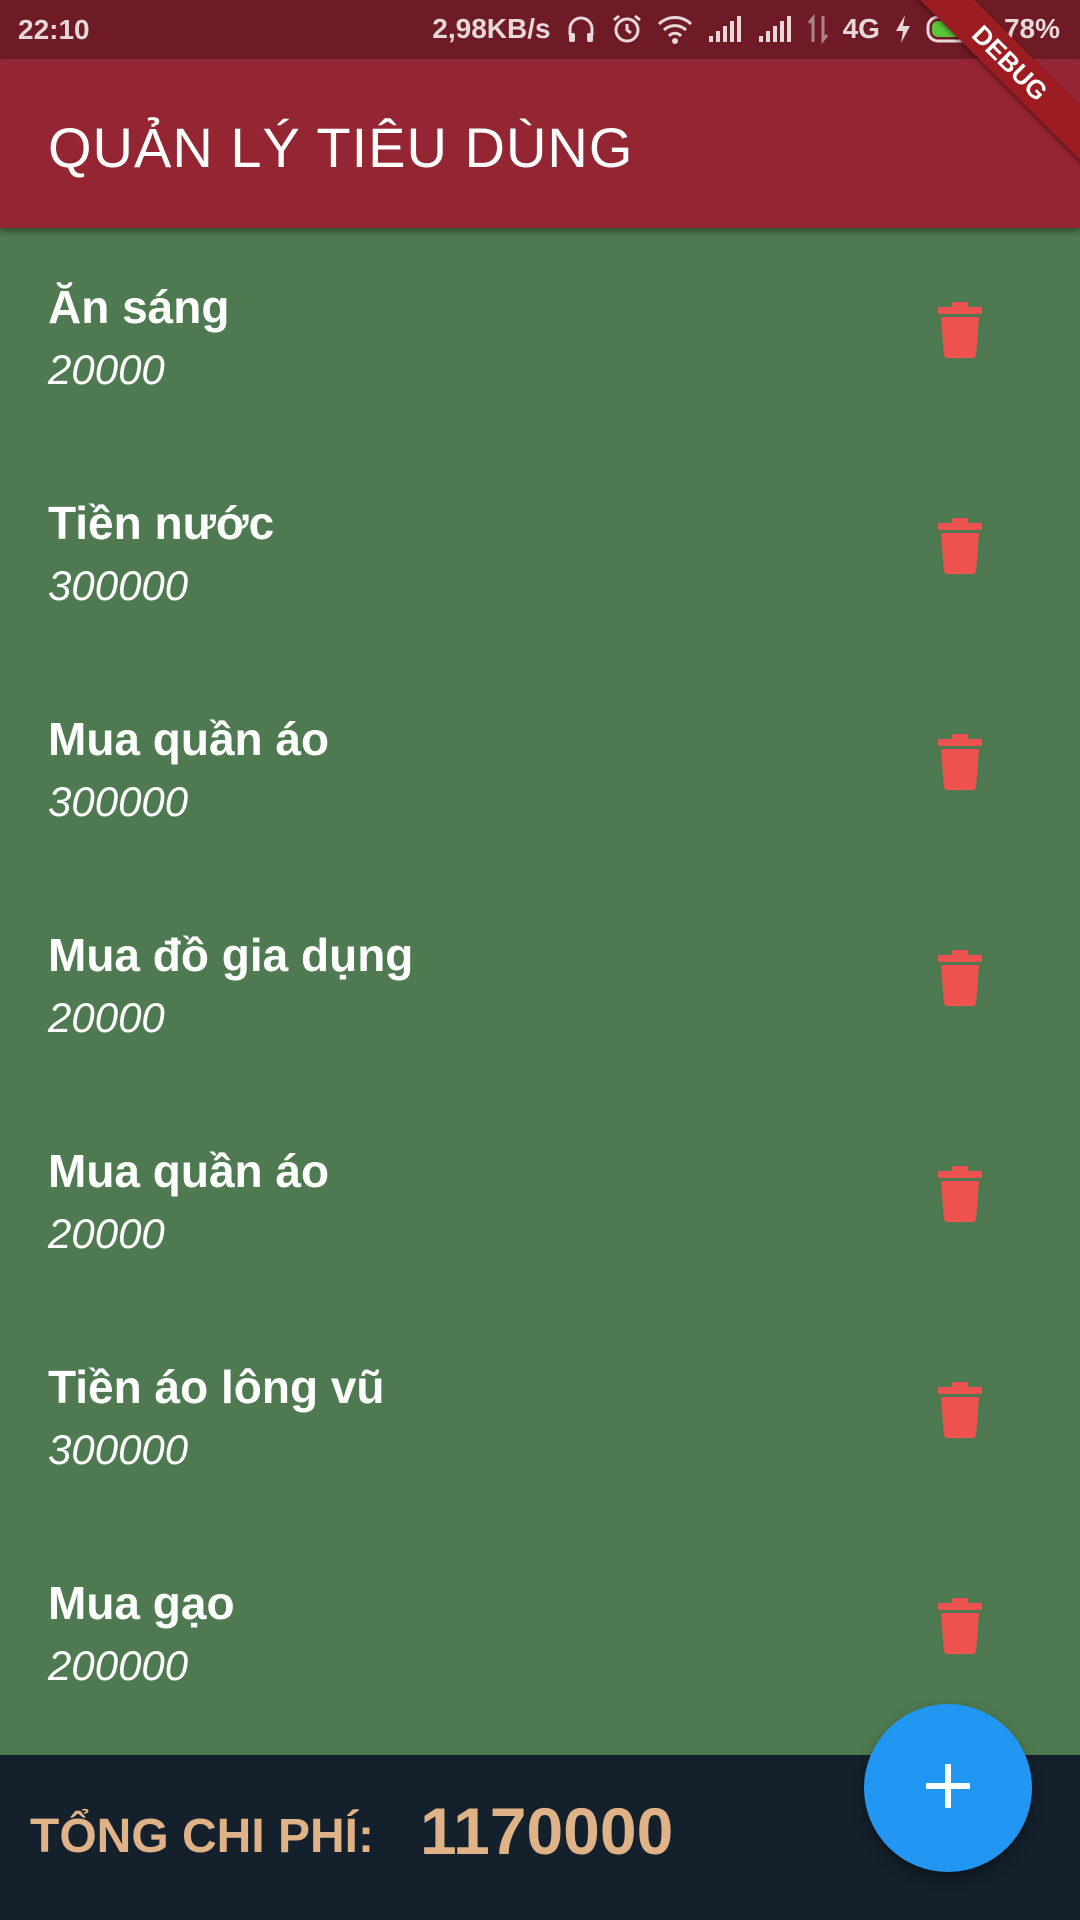 The image size is (1080, 1920). Describe the element at coordinates (540, 1200) in the screenshot. I see `list-item: Mua quần áo 20000` at that location.